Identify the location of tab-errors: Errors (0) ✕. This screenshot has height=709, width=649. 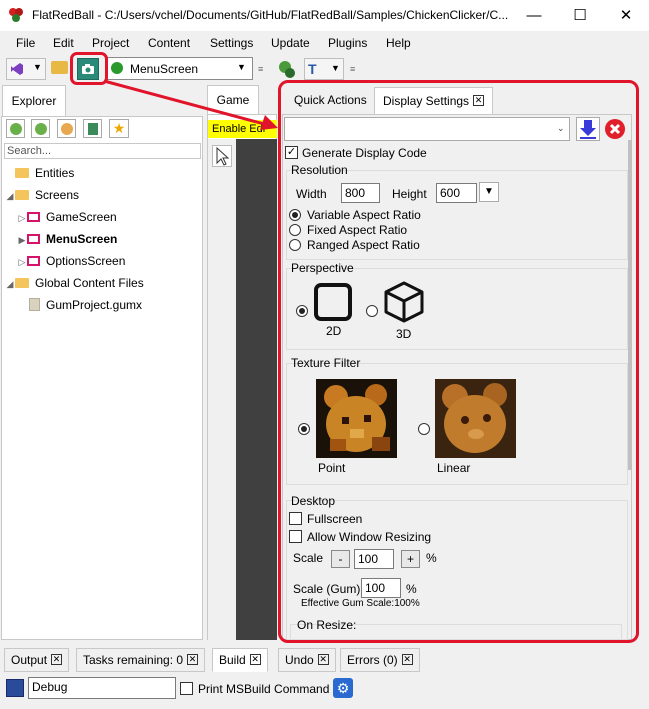
(380, 660).